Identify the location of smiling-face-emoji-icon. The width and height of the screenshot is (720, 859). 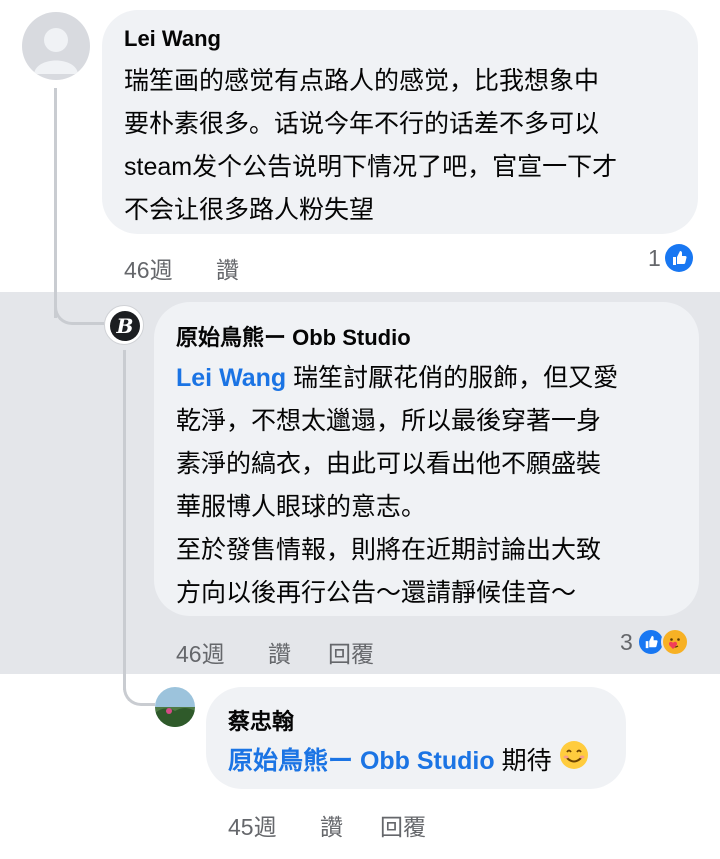
(574, 762).